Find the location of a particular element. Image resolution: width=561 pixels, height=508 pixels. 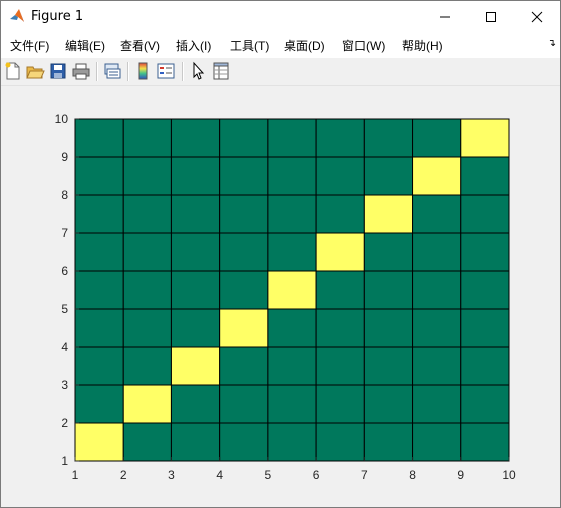

y-tick-label: 2 is located at coordinates (64, 423).